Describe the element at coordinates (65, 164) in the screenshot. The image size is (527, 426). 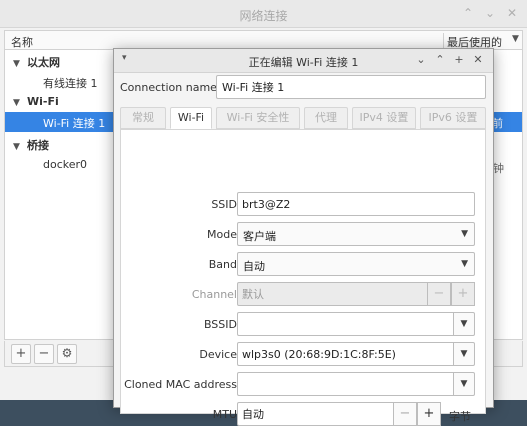
I see `list-item-docker0: docker0` at that location.